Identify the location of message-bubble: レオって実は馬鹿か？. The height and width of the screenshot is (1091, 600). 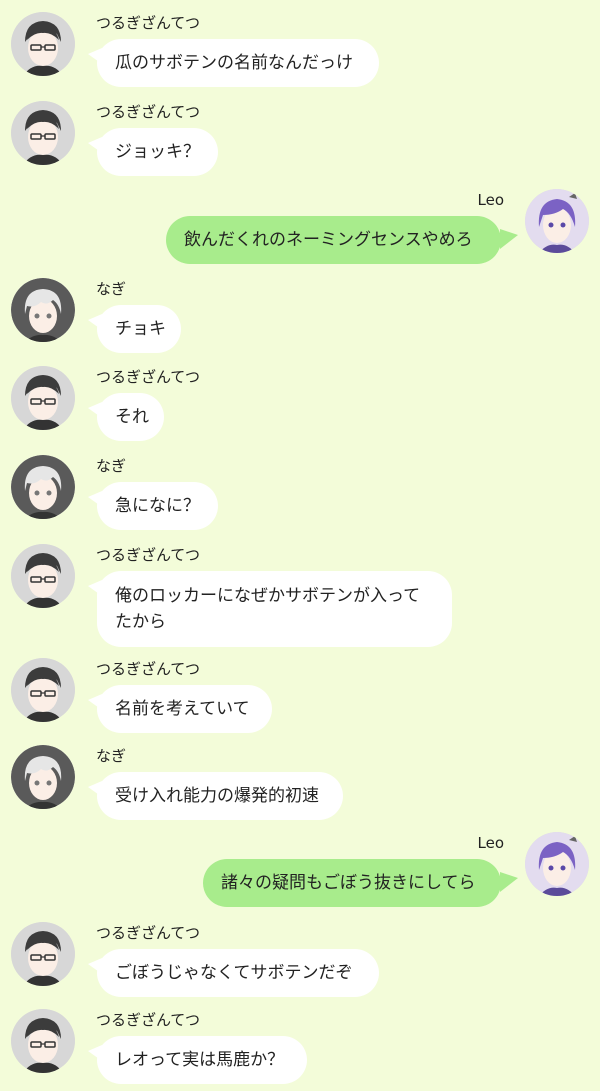
(202, 1060).